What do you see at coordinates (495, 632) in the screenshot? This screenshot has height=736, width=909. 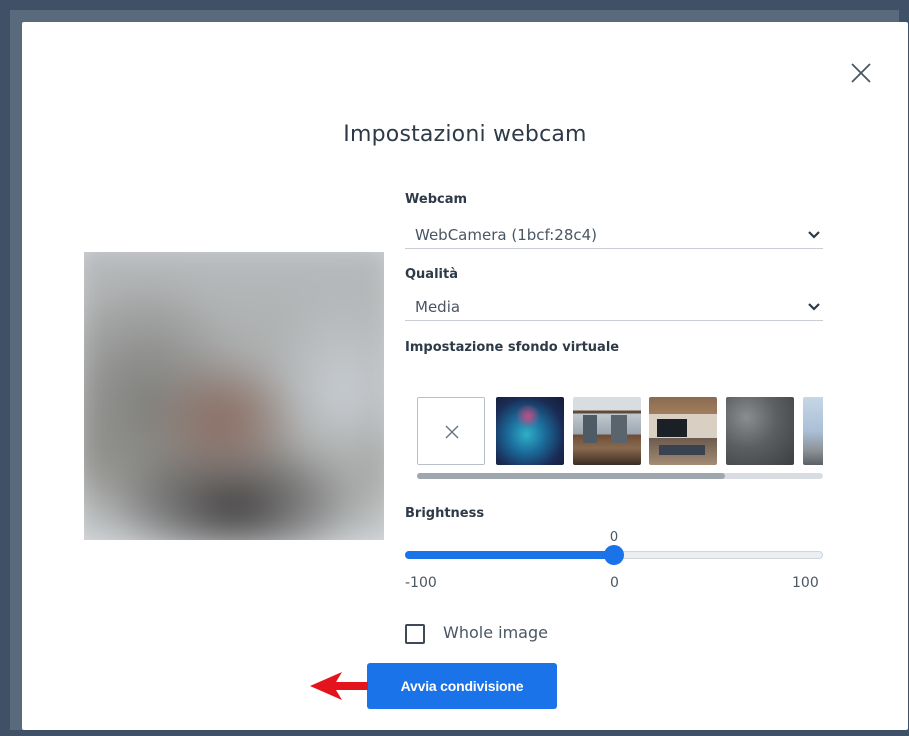 I see `whole-image-label: Whole image` at bounding box center [495, 632].